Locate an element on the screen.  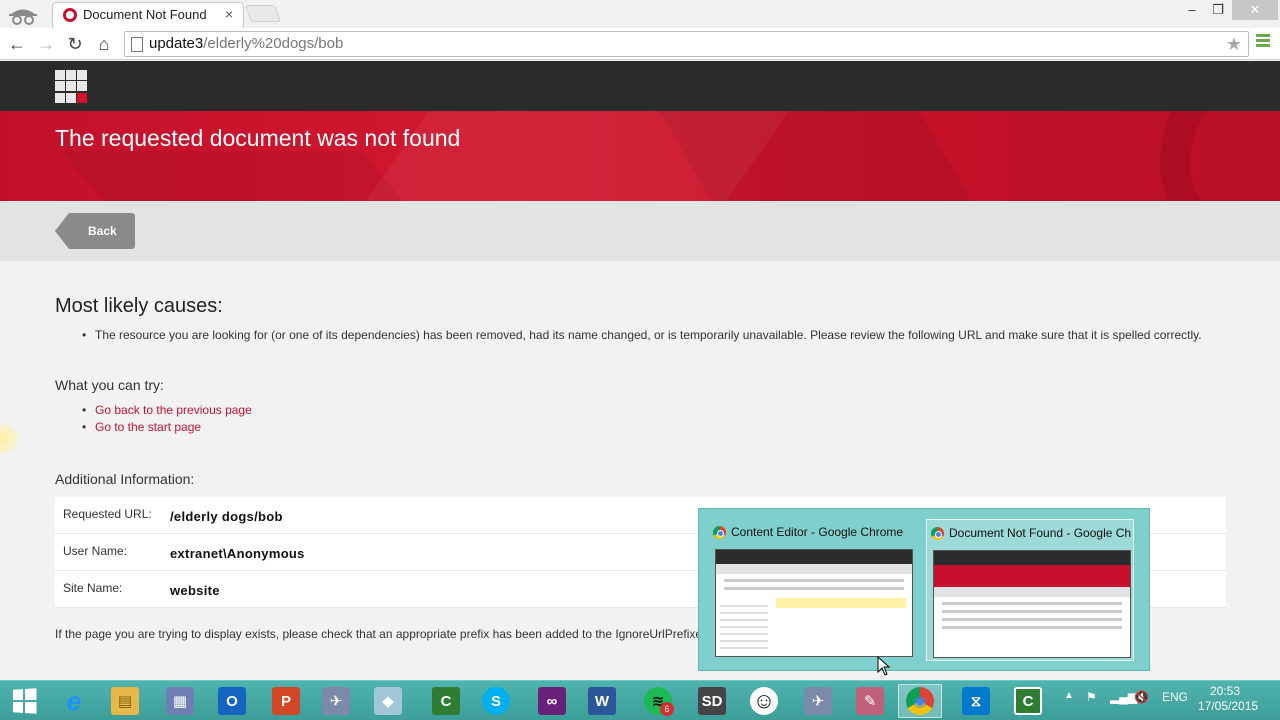
close-window-button: ✕ is located at coordinates (1255, 10).